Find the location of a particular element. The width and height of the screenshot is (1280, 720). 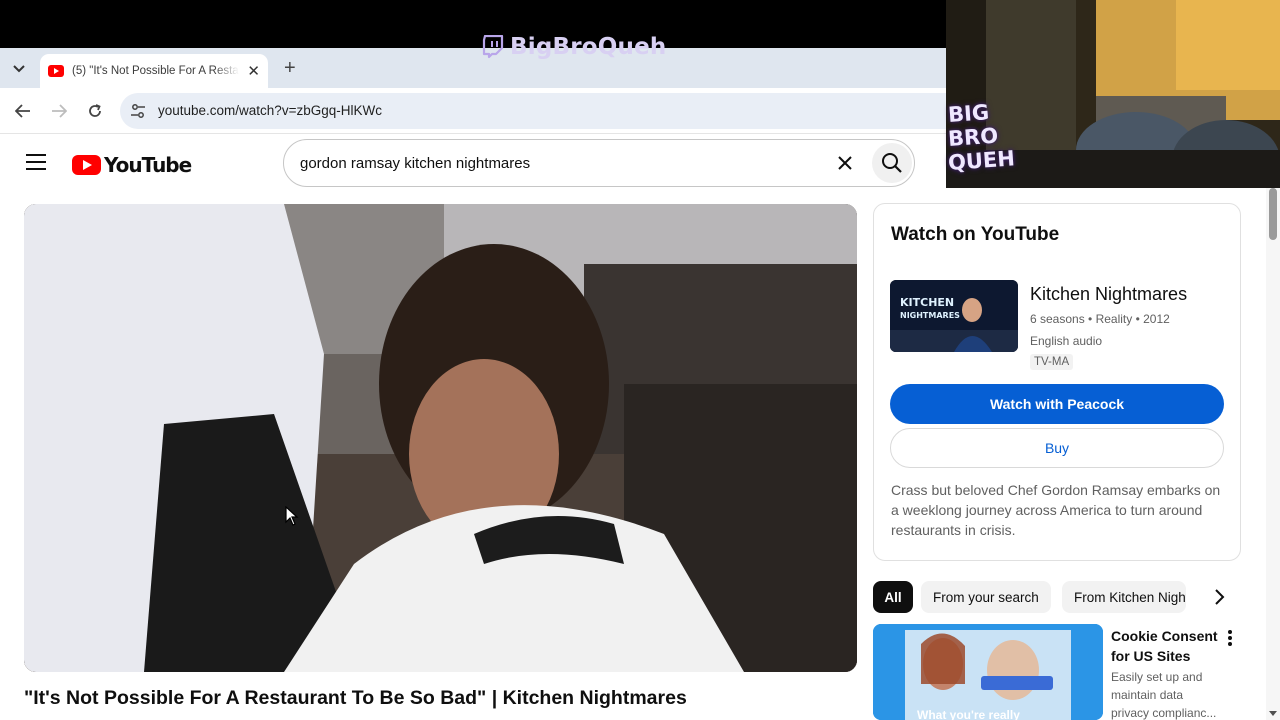

youtube-play-icon is located at coordinates (86, 165).